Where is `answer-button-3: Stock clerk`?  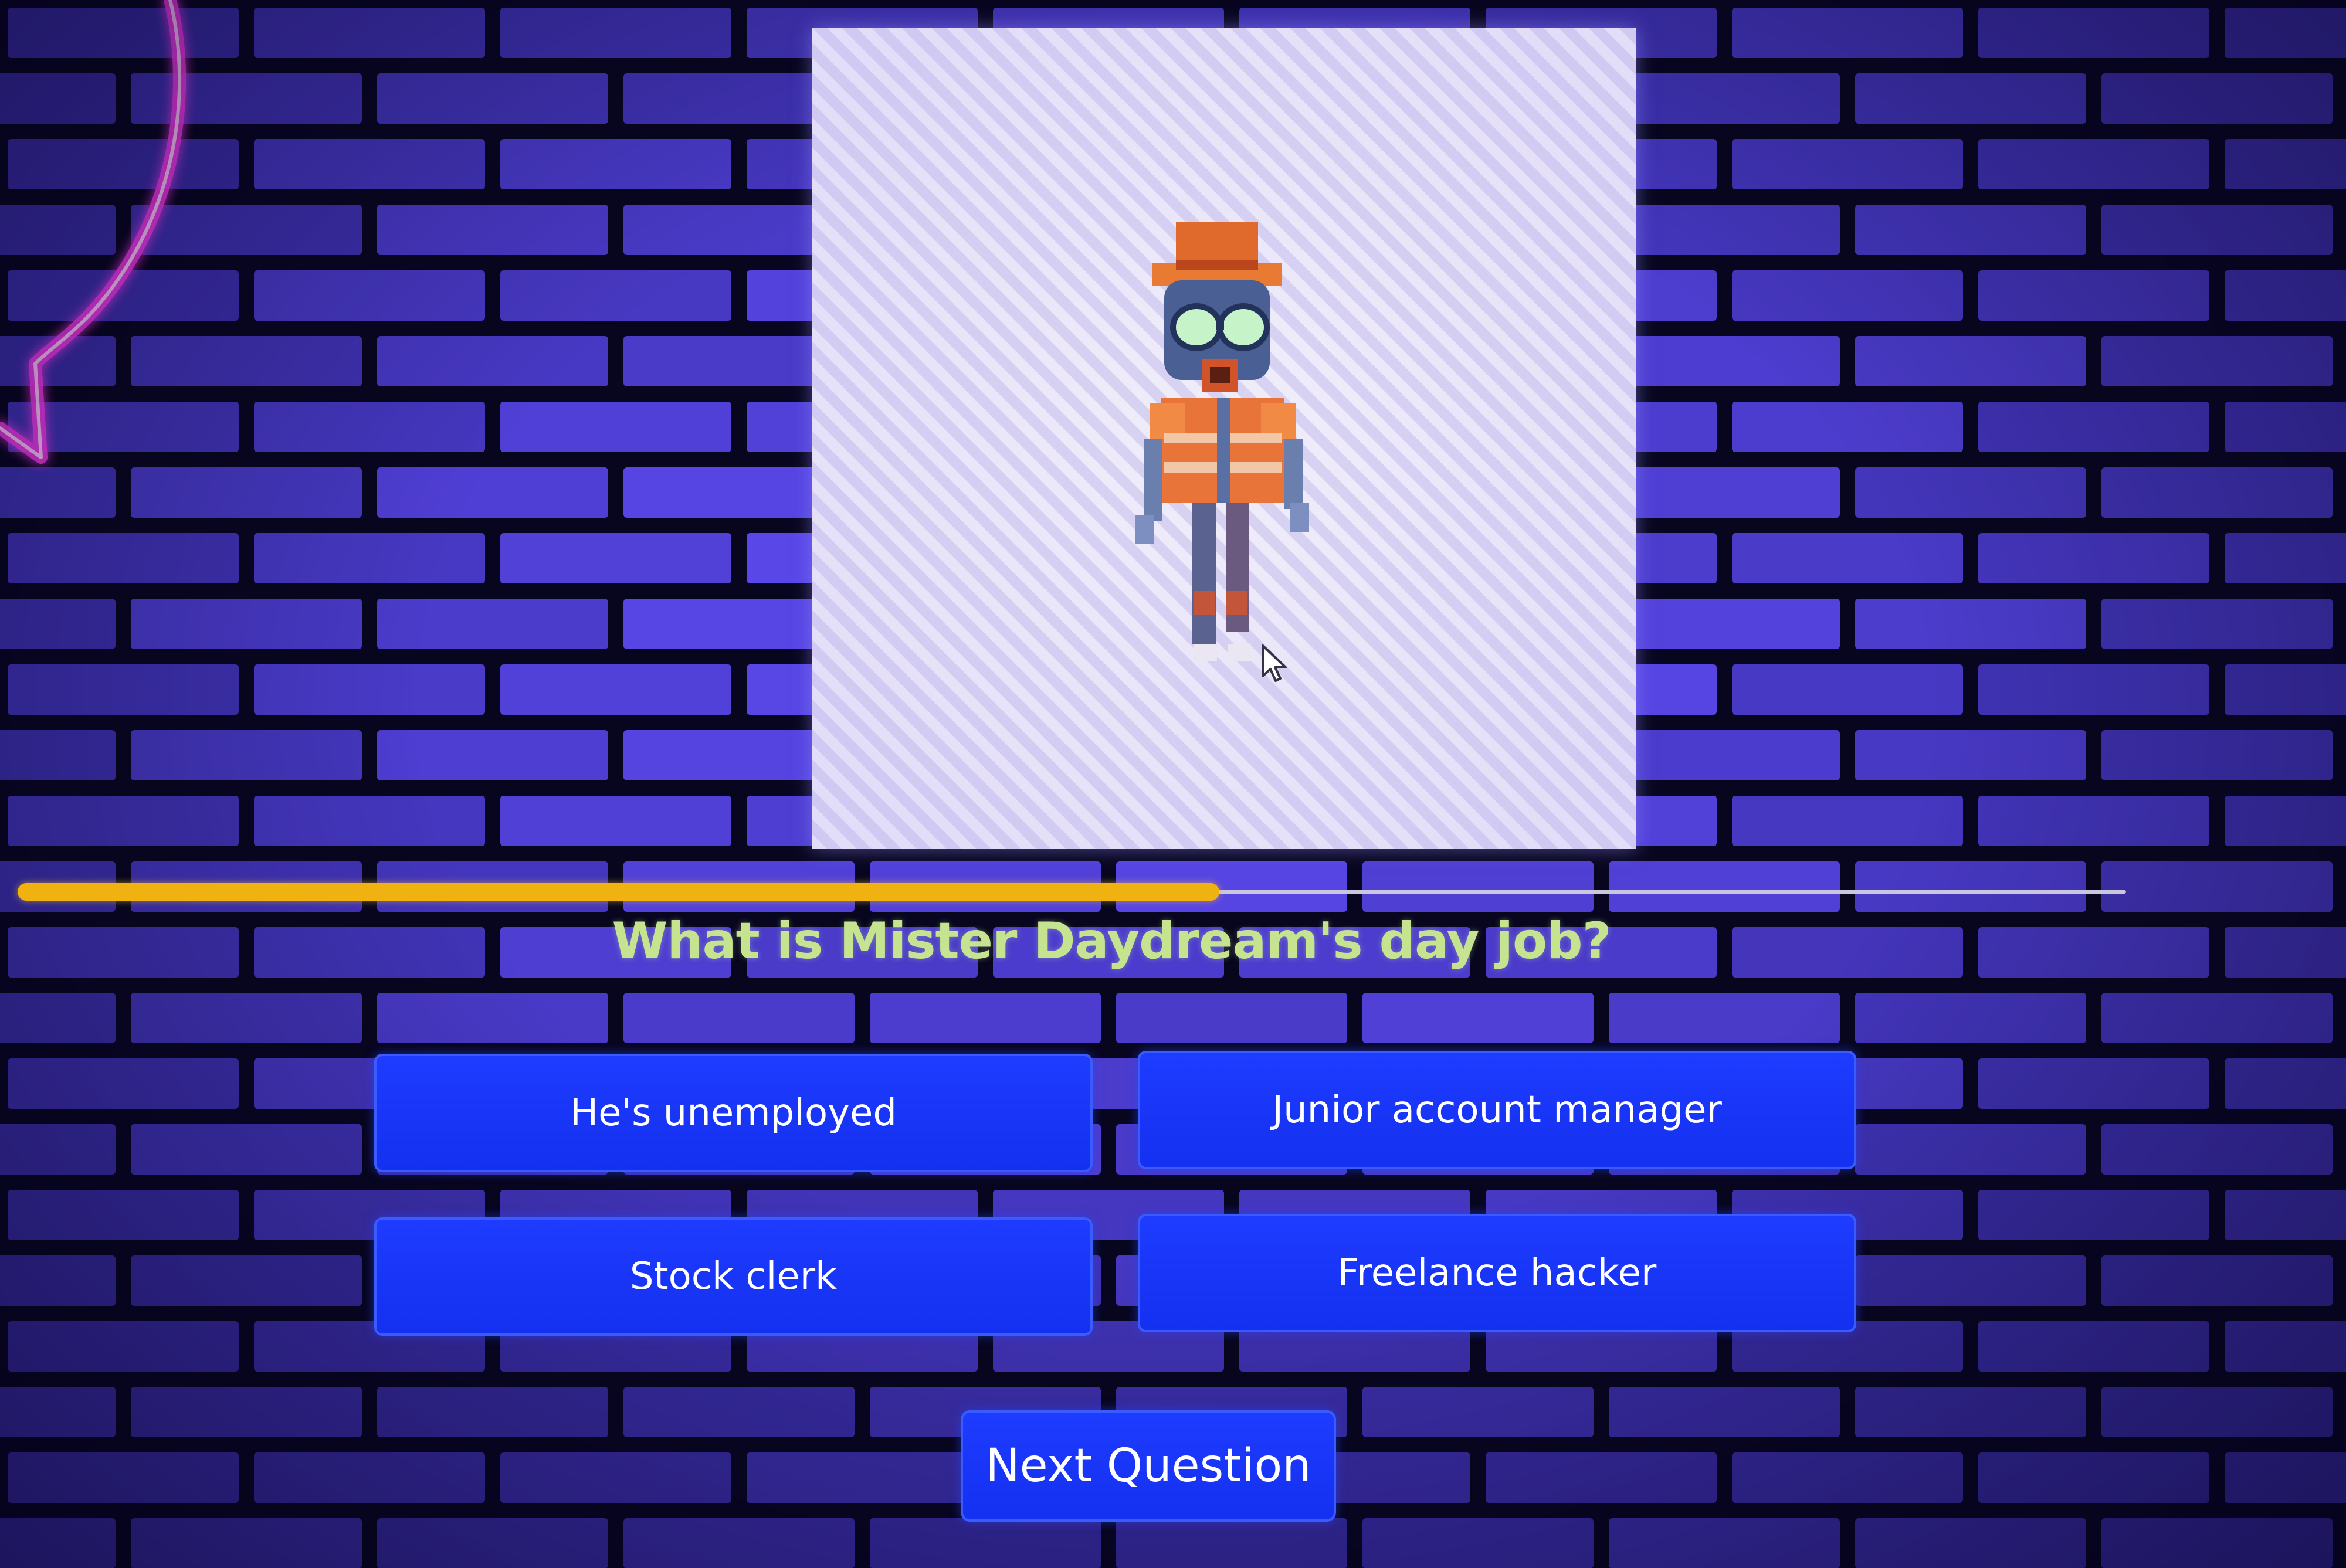 answer-button-3: Stock clerk is located at coordinates (733, 1276).